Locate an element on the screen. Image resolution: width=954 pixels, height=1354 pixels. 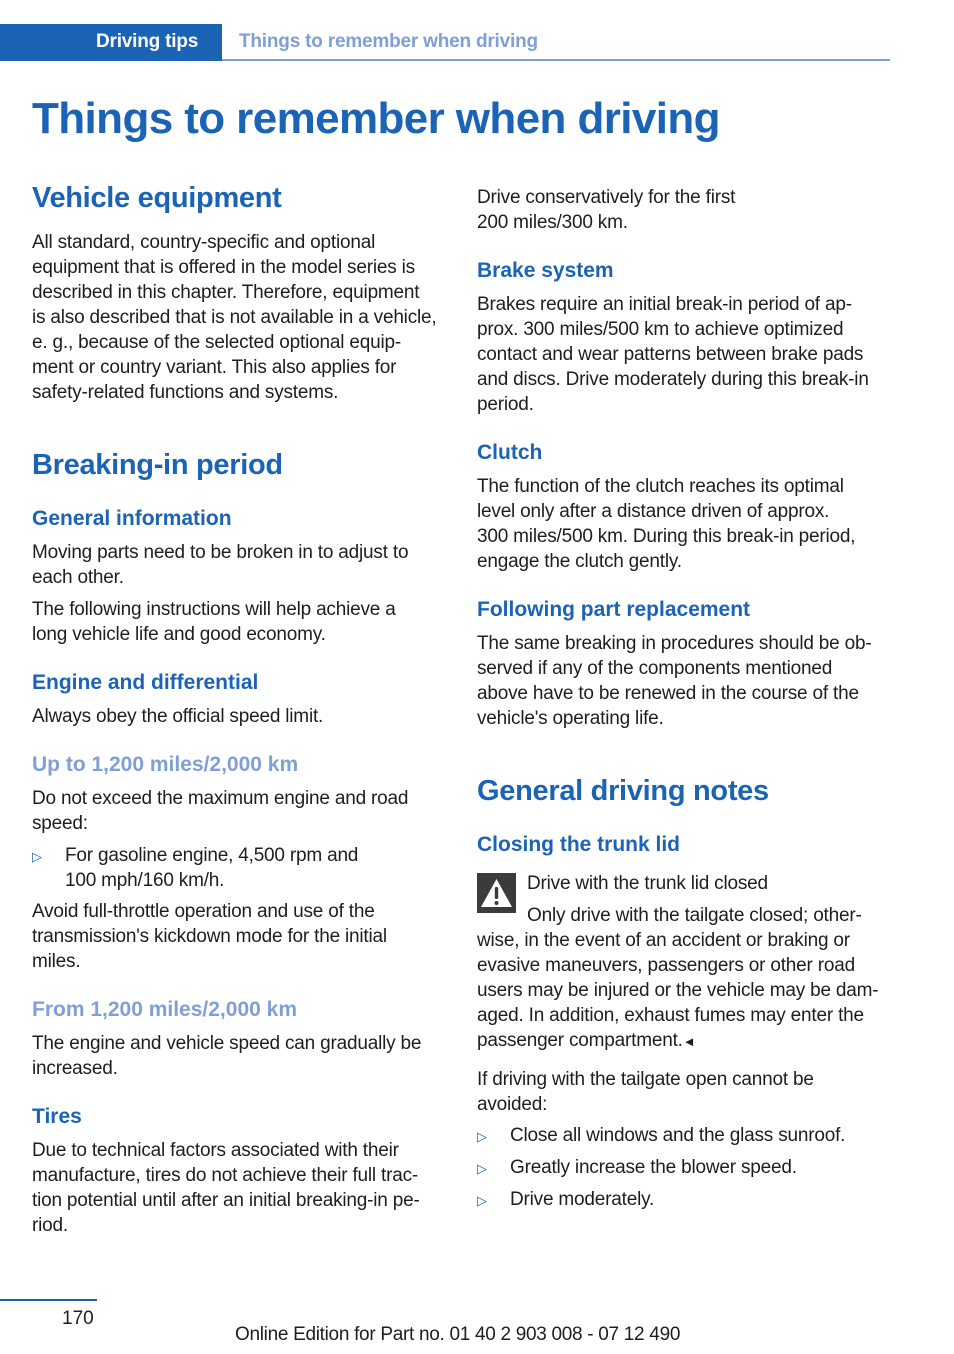
heading-engine-differential: Engine and differential is located at coordinates (145, 682).